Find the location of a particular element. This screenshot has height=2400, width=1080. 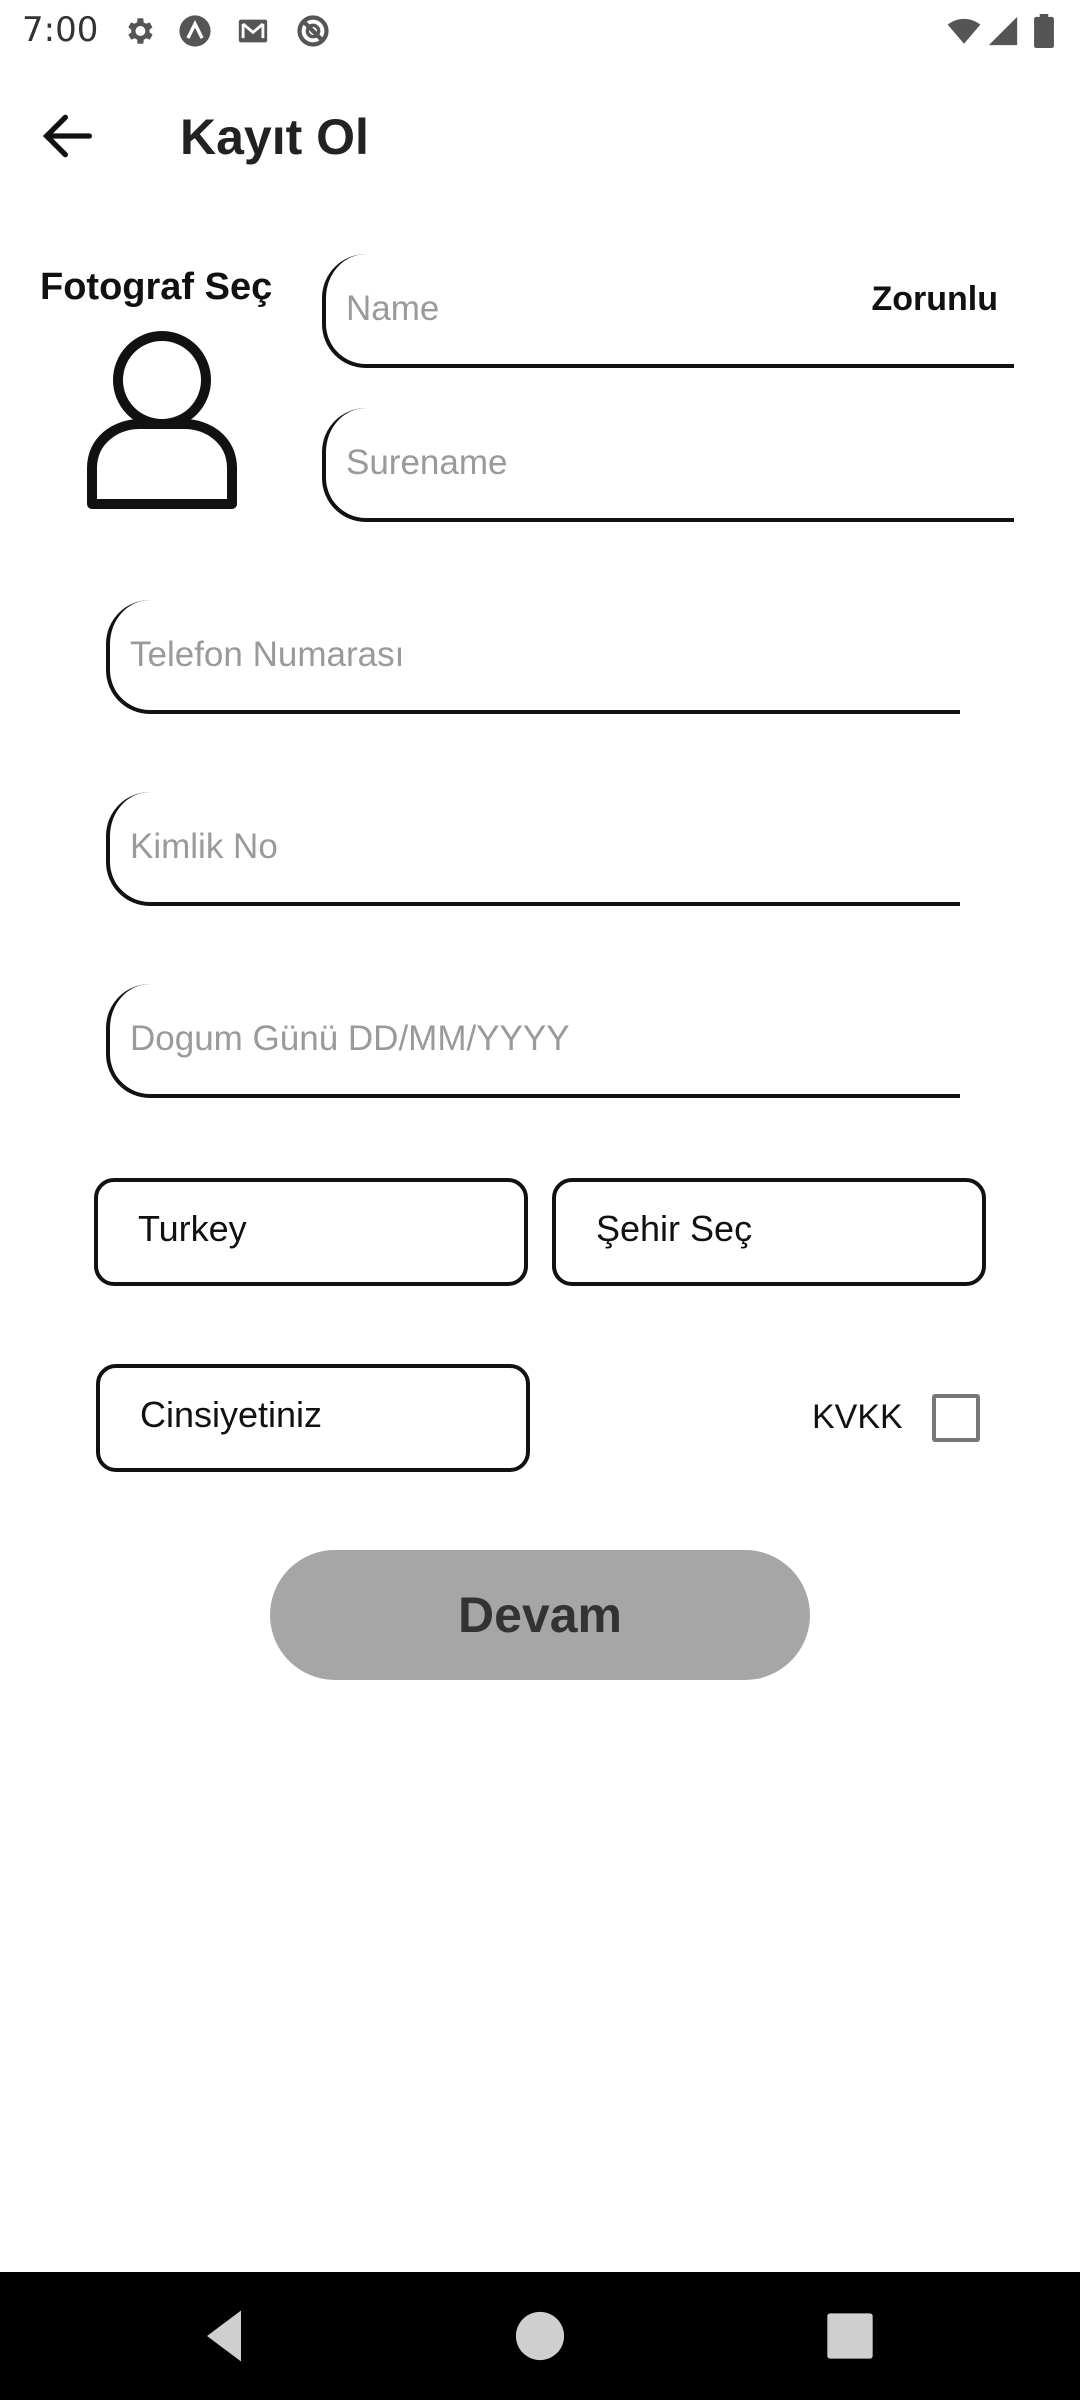

system-nav-bar is located at coordinates (540, 2336).